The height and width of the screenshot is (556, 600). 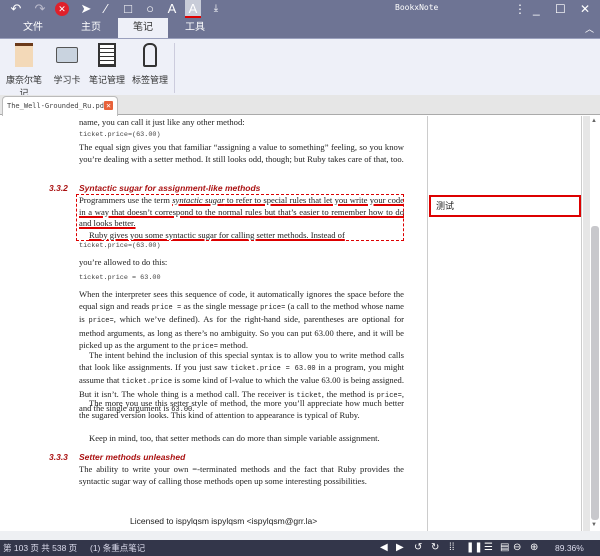 What do you see at coordinates (16, 9) in the screenshot?
I see `undo-icon: ↶` at bounding box center [16, 9].